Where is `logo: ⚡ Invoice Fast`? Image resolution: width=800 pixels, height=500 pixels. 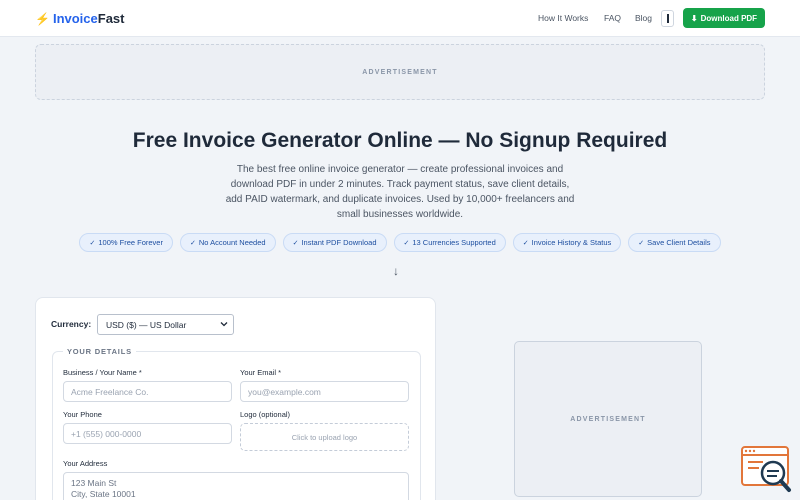 logo: ⚡ Invoice Fast is located at coordinates (79, 18).